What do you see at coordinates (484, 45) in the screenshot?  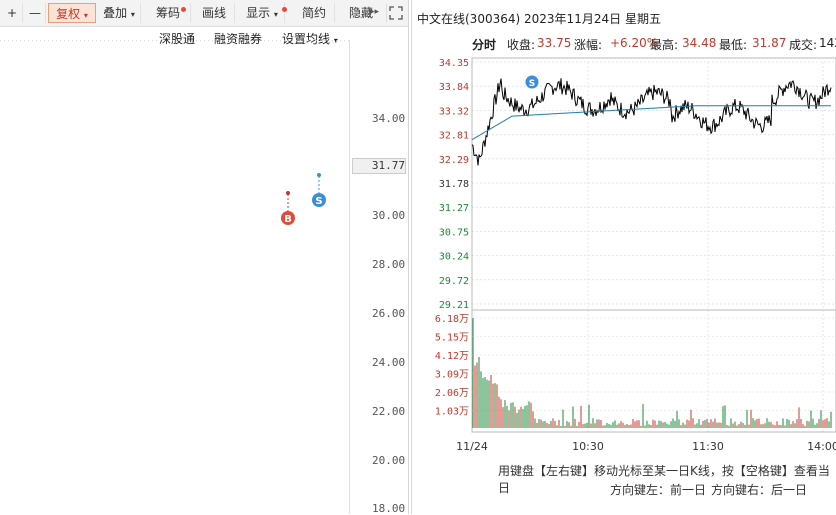 I see `fenshi-label: 分时` at bounding box center [484, 45].